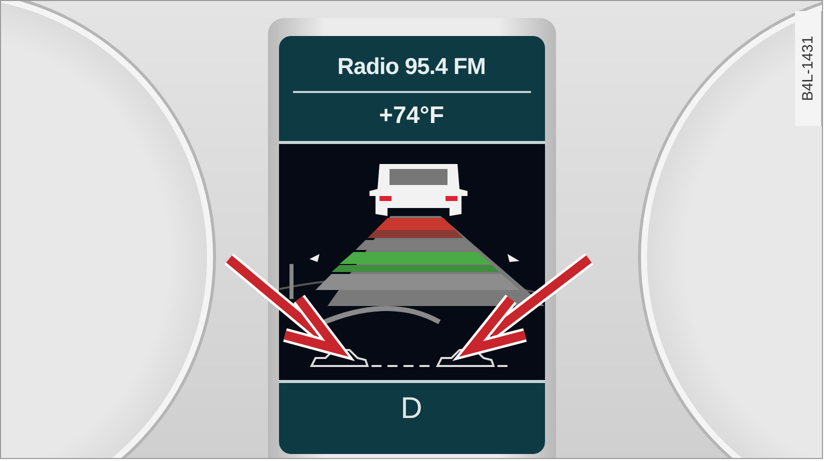 This screenshot has width=825, height=461. I want to click on radio-station-text: Radio 95.4 FM, so click(411, 67).